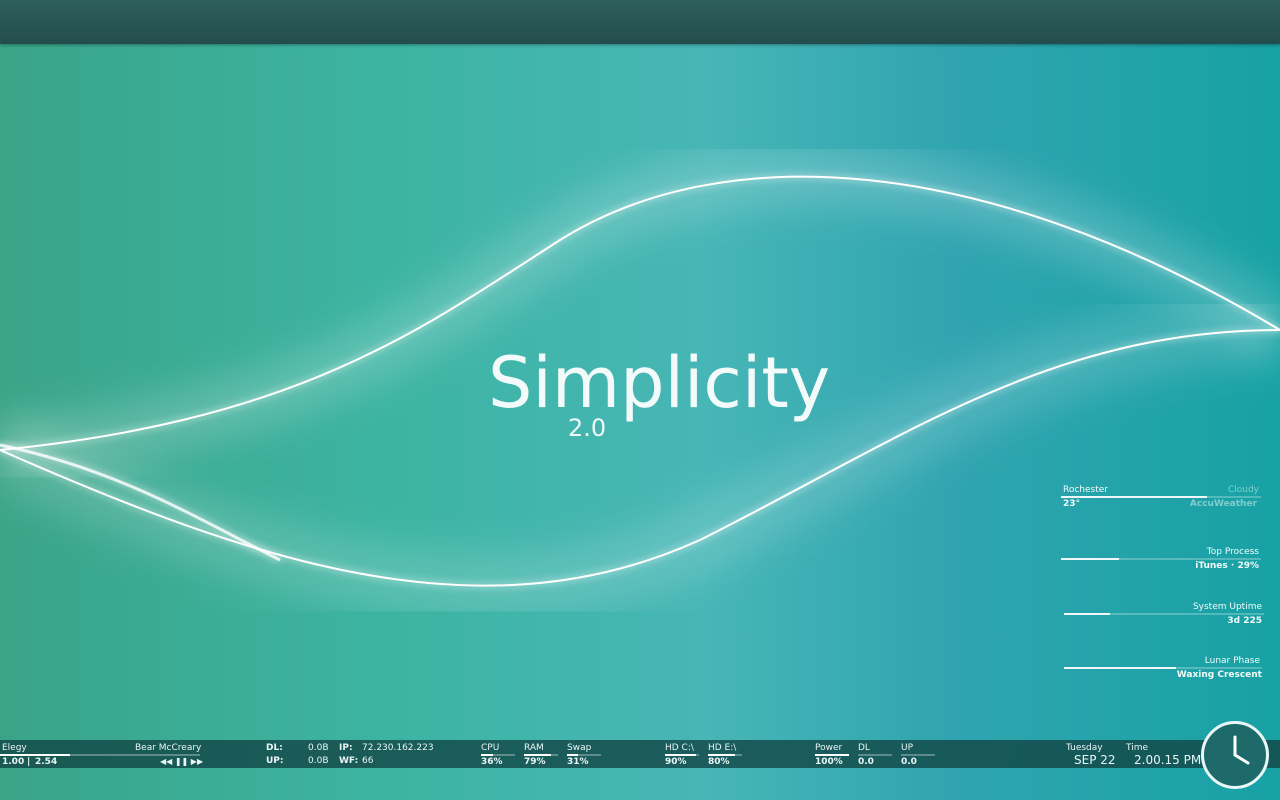 The width and height of the screenshot is (1280, 800). What do you see at coordinates (1168, 760) in the screenshot?
I see `time-value: 2.00.15 PM` at bounding box center [1168, 760].